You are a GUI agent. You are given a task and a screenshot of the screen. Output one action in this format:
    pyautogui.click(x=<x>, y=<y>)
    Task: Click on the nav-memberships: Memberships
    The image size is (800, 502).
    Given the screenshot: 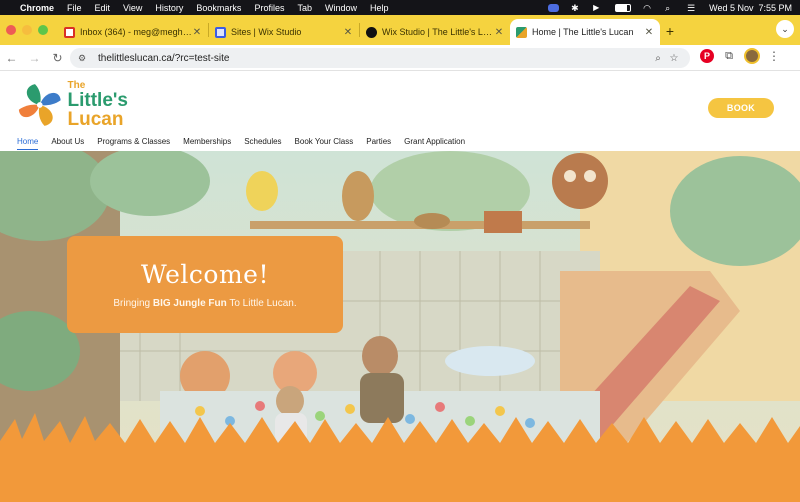 What is the action you would take?
    pyautogui.click(x=207, y=143)
    